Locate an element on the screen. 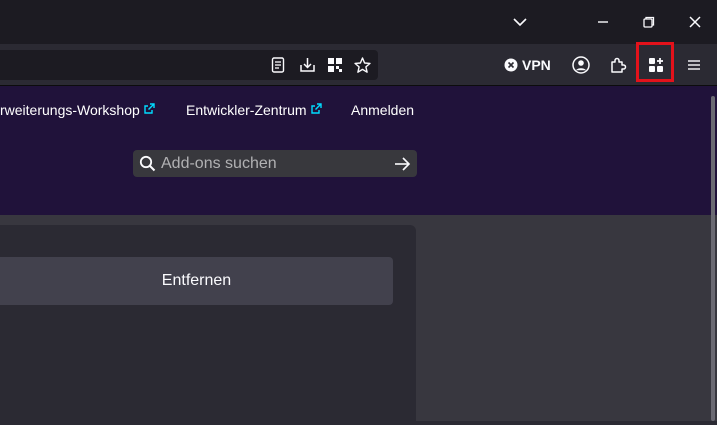 This screenshot has width=717, height=425. install-app-button is located at coordinates (307, 65).